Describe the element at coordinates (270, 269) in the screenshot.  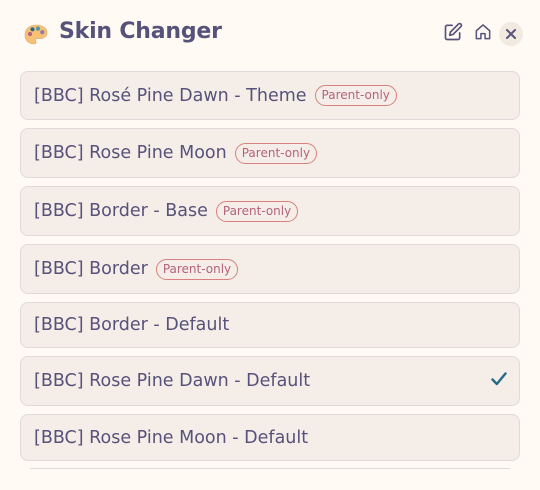
I see `skin-item: [BBC] Border Parent-only` at that location.